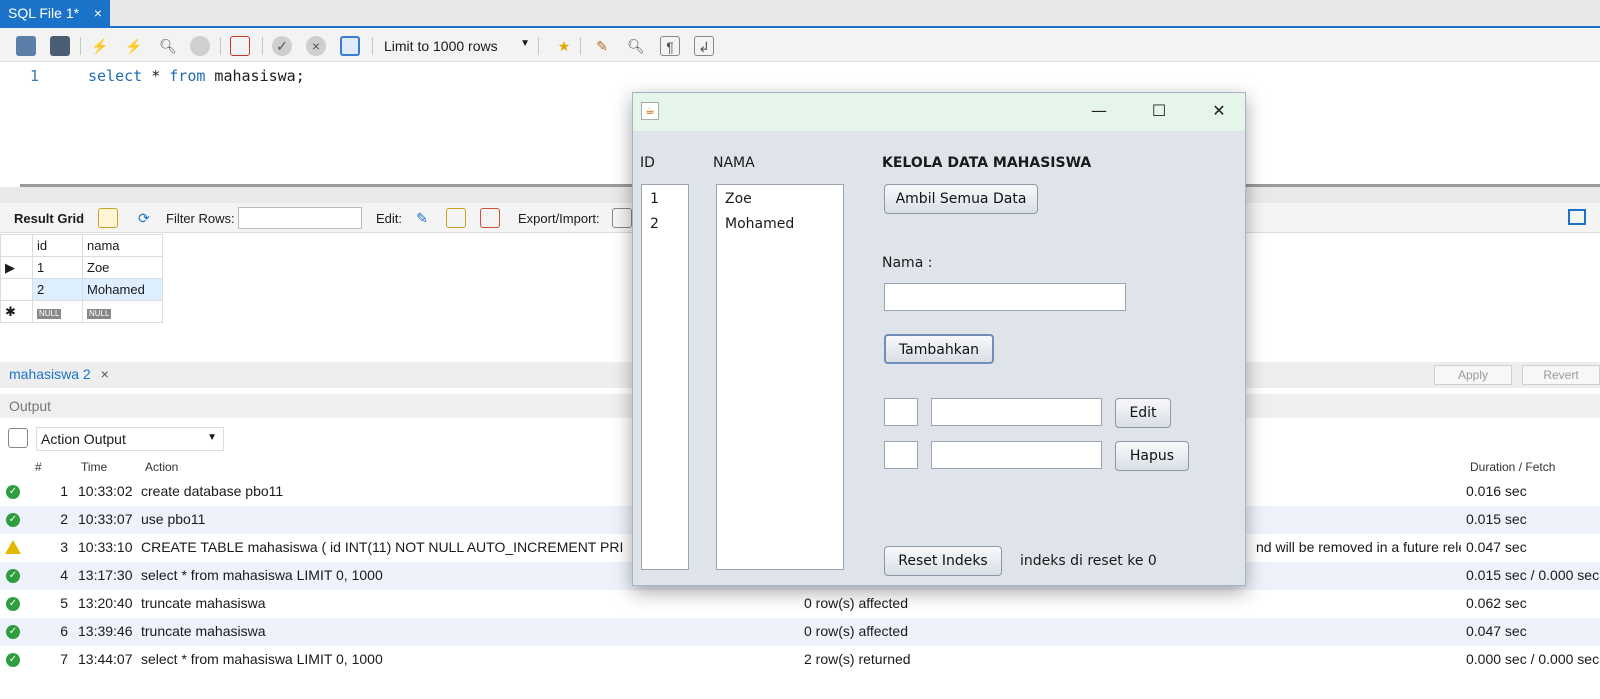  What do you see at coordinates (780, 197) in the screenshot?
I see `list-item: Zoe` at bounding box center [780, 197].